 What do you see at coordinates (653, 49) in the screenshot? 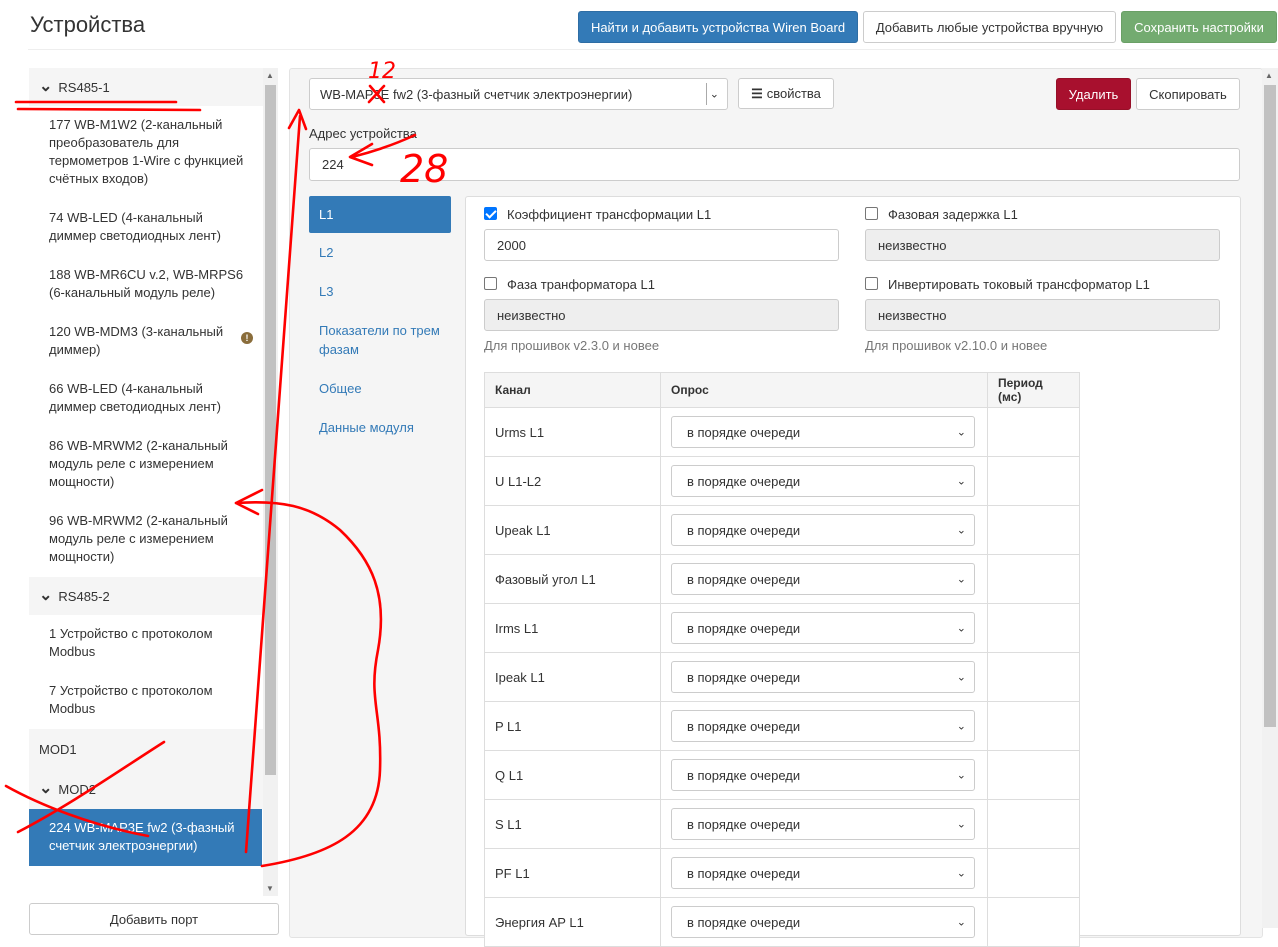
I see `header-divider` at bounding box center [653, 49].